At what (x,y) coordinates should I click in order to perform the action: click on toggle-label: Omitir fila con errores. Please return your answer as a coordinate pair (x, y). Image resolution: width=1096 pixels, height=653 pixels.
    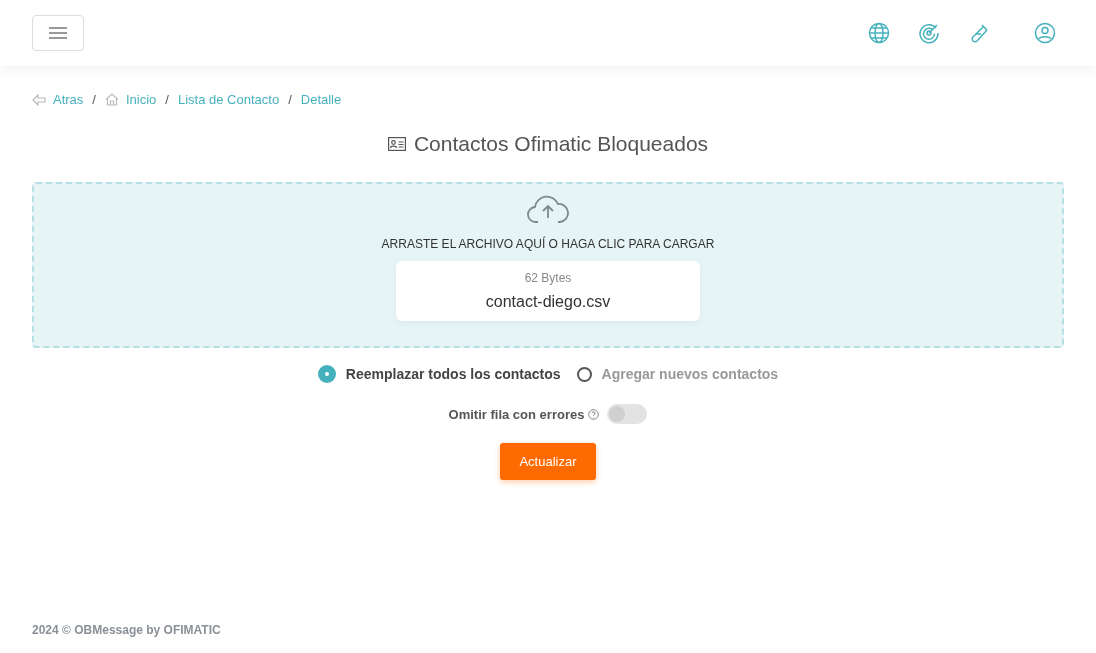
    Looking at the image, I should click on (516, 414).